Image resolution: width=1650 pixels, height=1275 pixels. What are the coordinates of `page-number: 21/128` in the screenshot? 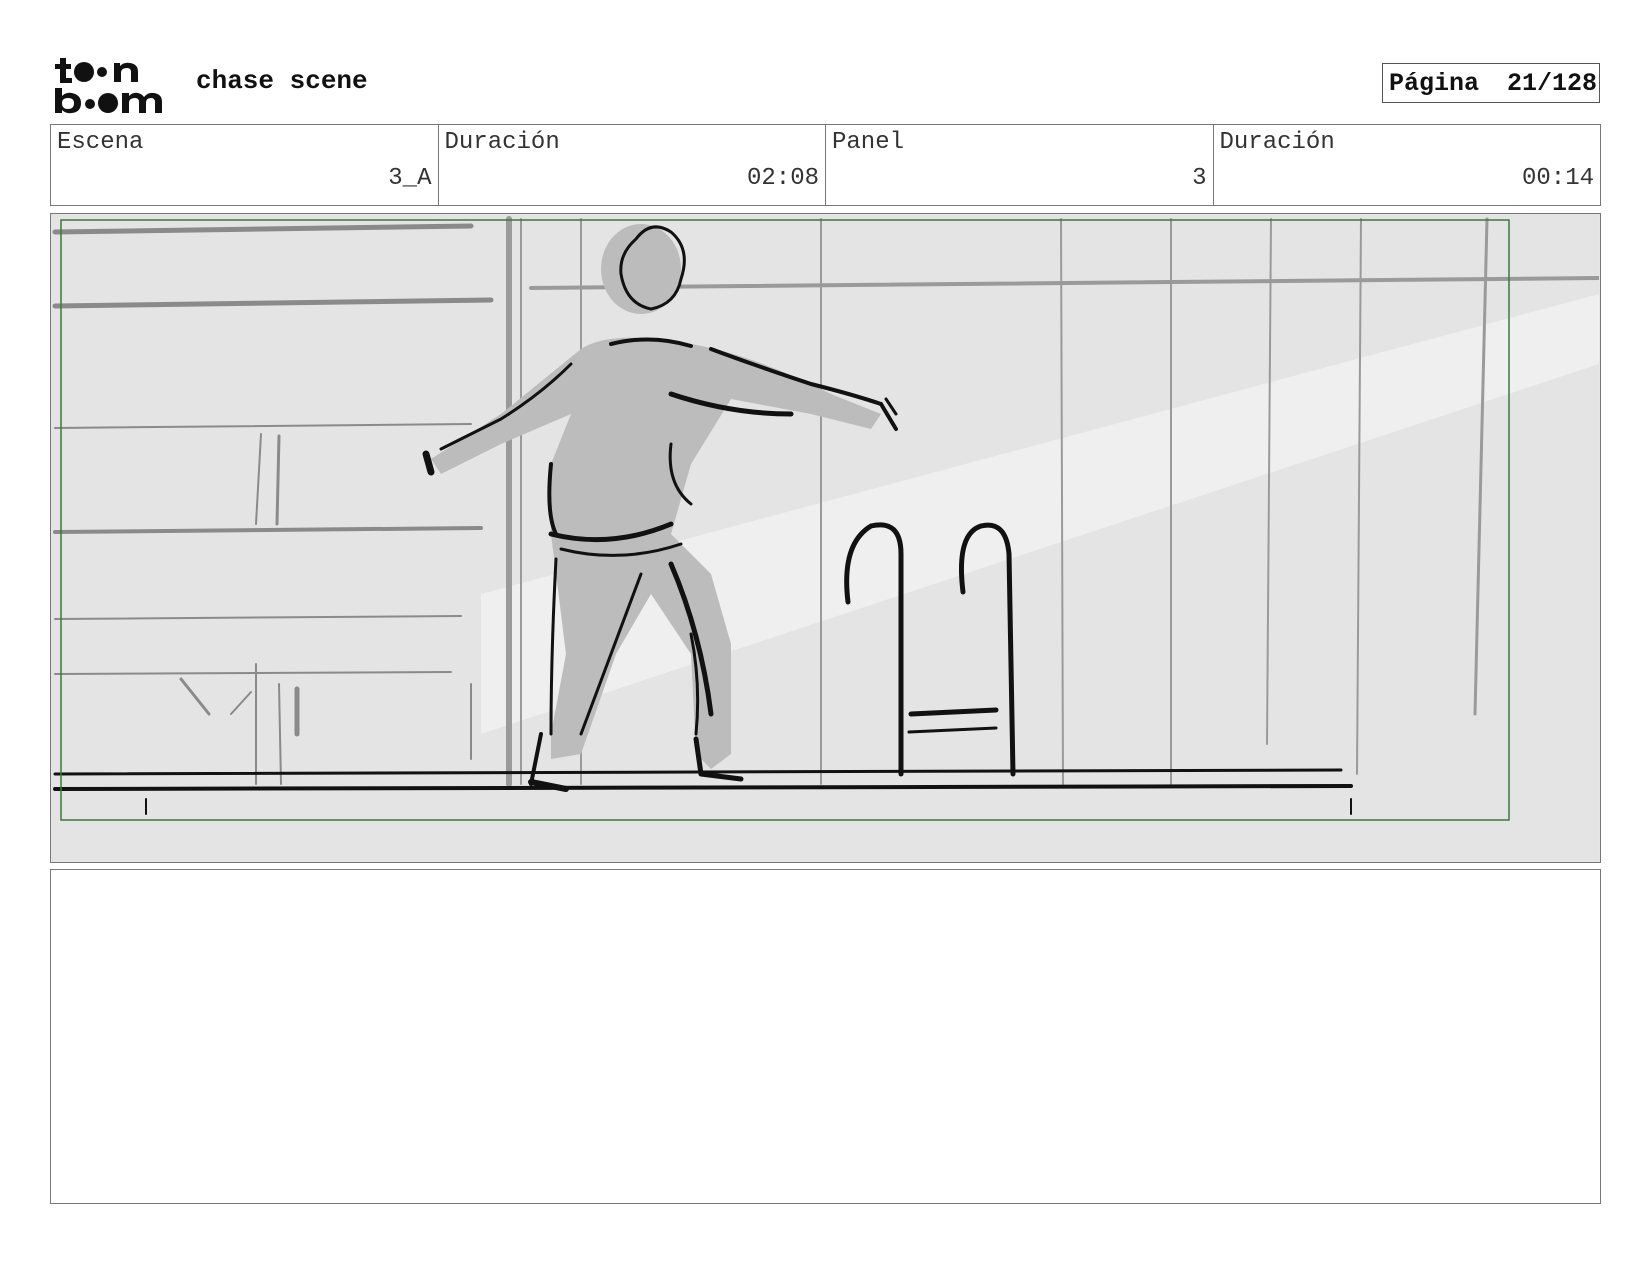 It's located at (1552, 83).